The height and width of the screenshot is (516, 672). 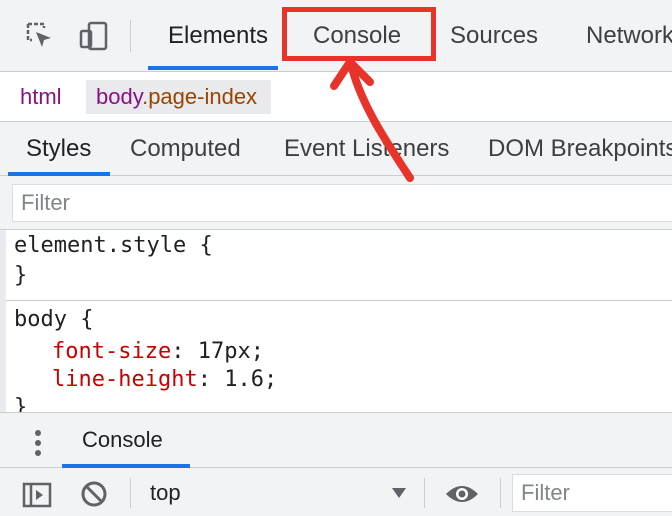 What do you see at coordinates (37, 495) in the screenshot?
I see `sidebar-toggle-icon` at bounding box center [37, 495].